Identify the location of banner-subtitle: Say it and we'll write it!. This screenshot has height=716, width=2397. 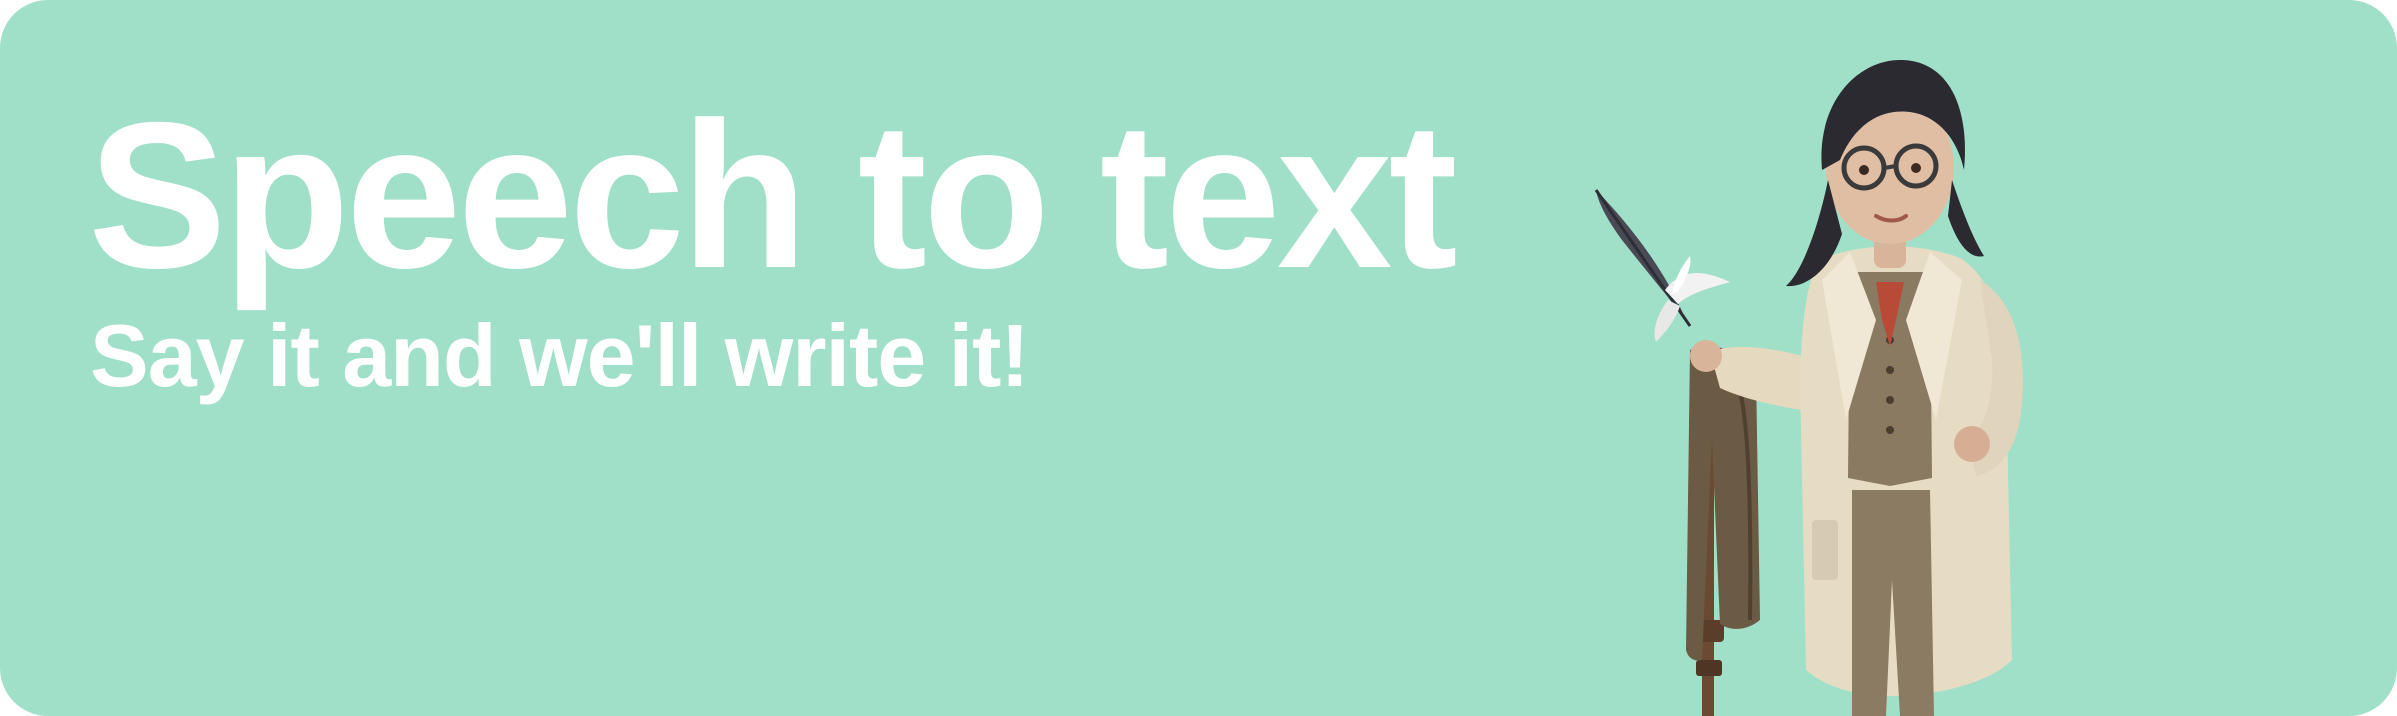
(560, 355).